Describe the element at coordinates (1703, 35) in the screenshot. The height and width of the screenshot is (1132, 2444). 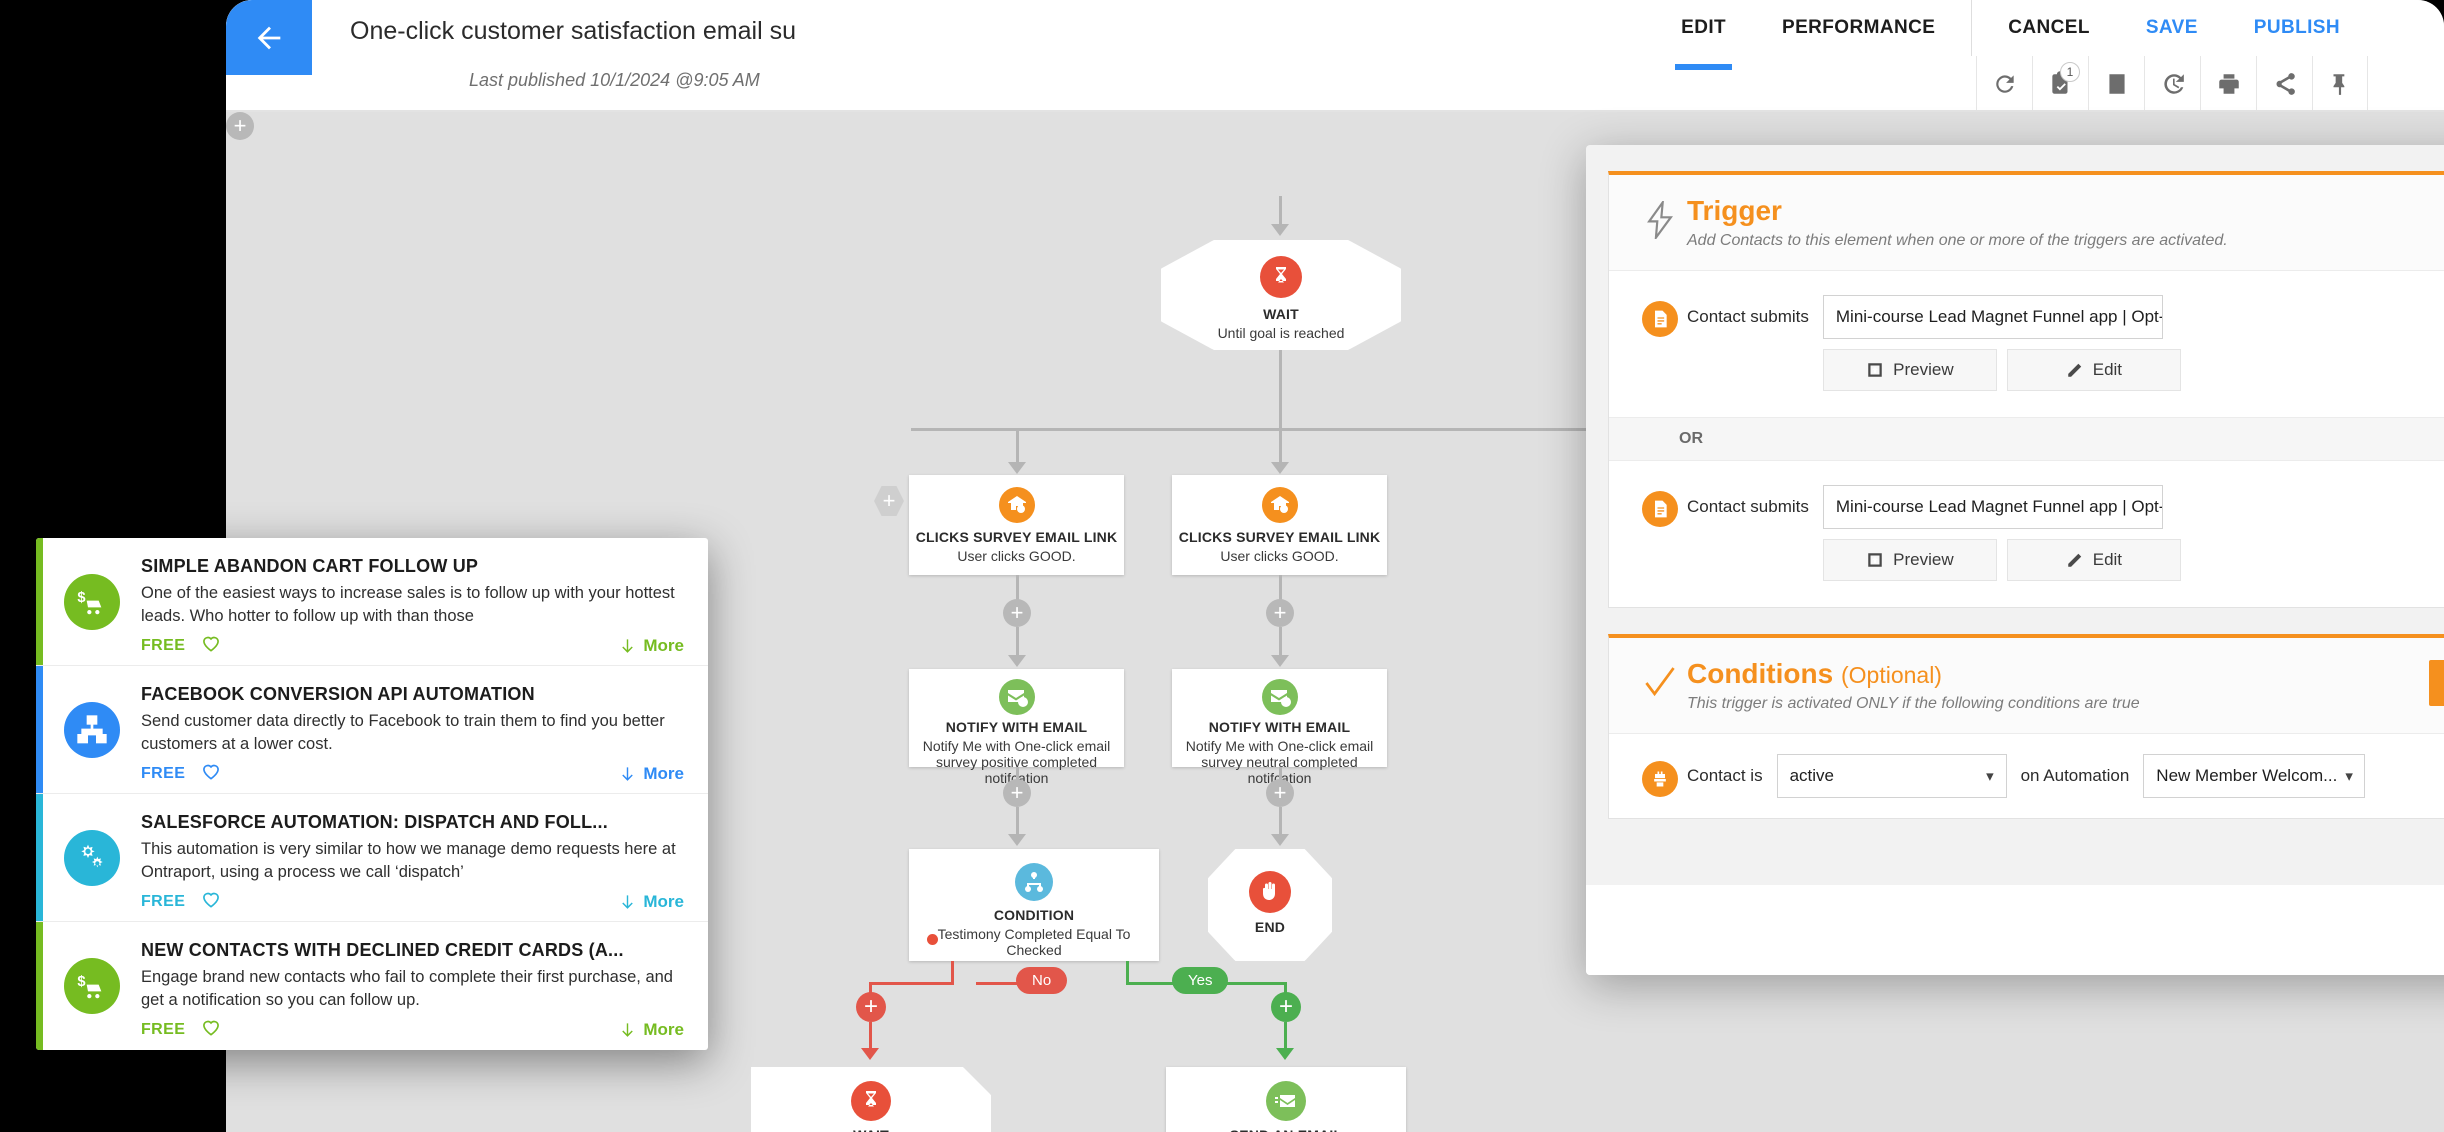
I see `tab-edit: EDIT` at that location.